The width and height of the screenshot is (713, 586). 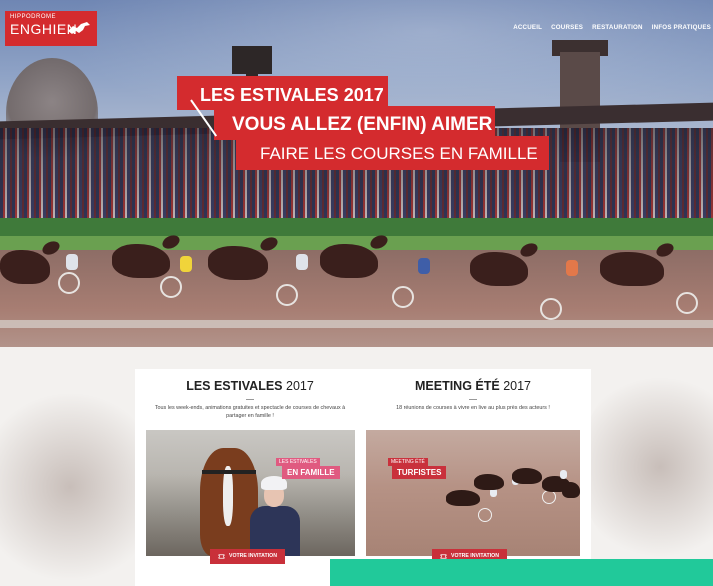 I want to click on bg-decoration, so click(x=646, y=467).